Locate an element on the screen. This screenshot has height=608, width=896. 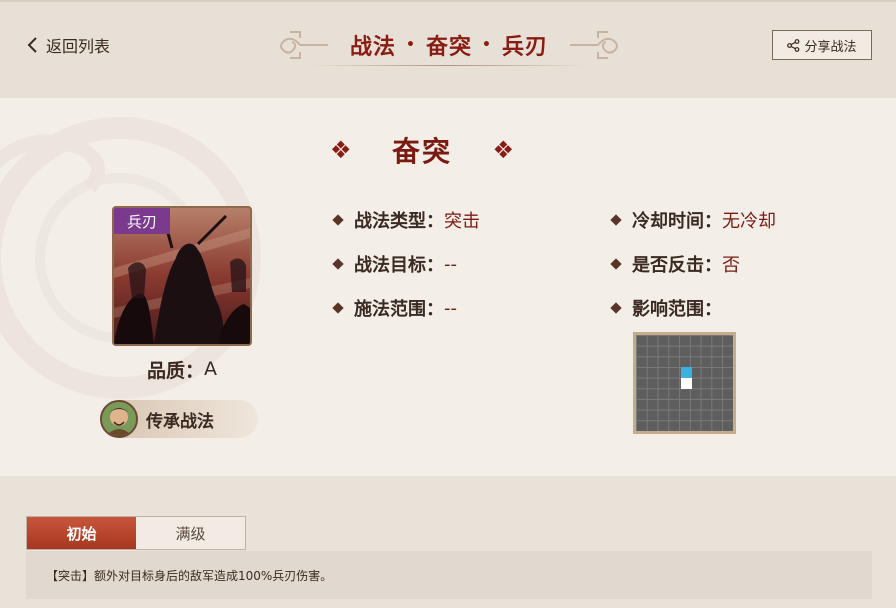
skill-name: 奋突 is located at coordinates (421, 151).